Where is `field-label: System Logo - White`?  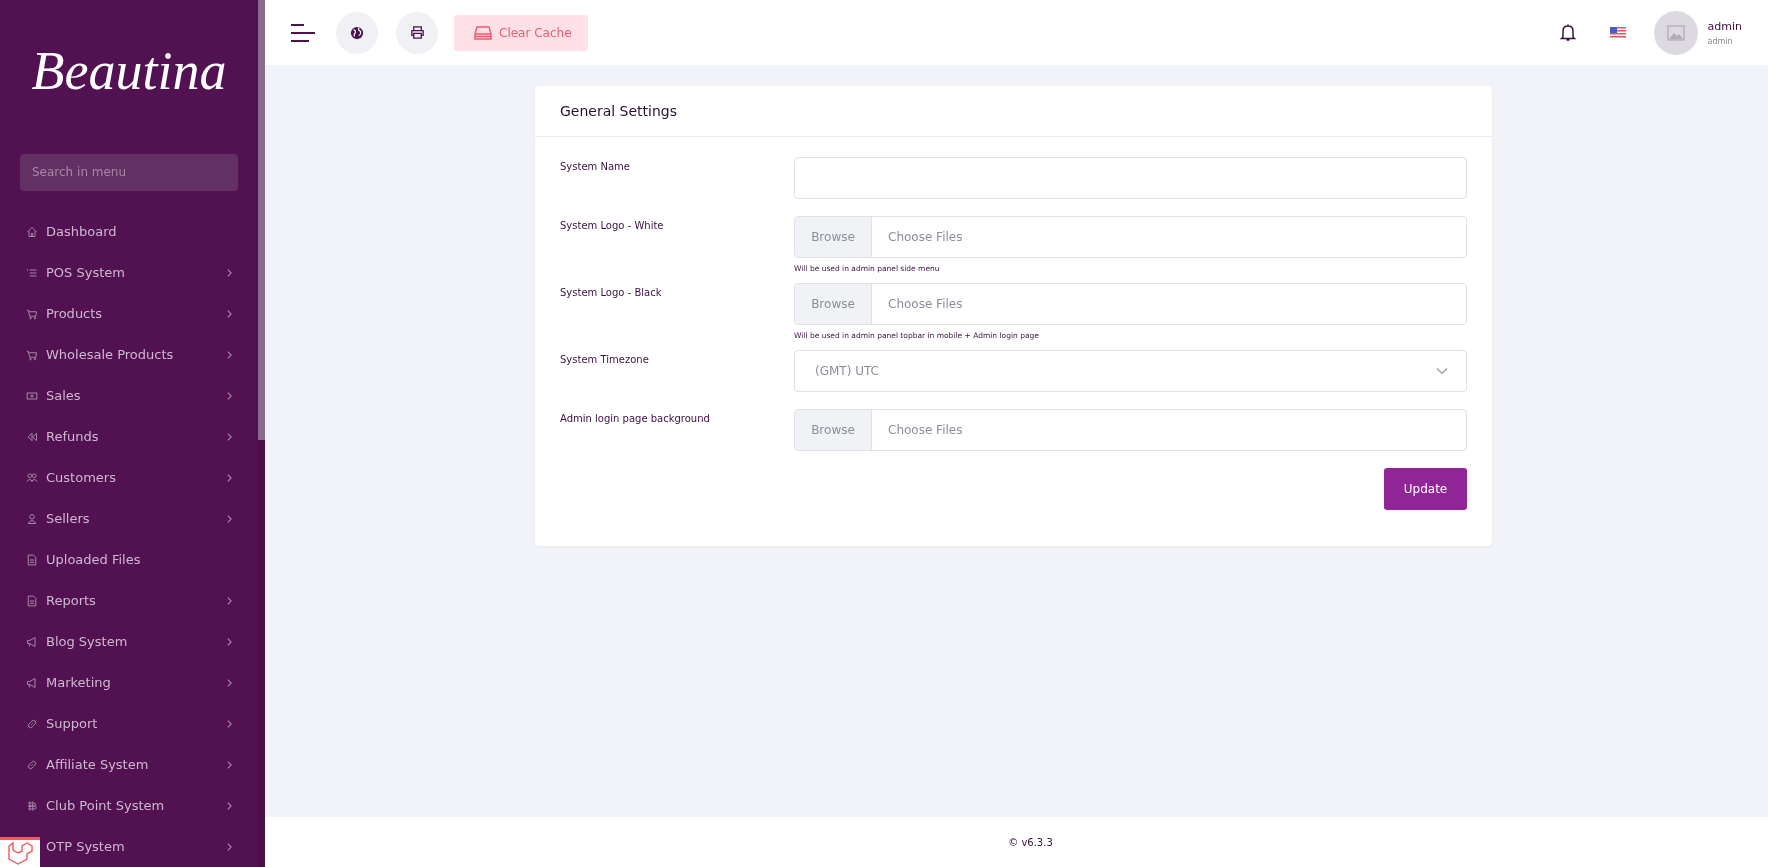 field-label: System Logo - White is located at coordinates (612, 226).